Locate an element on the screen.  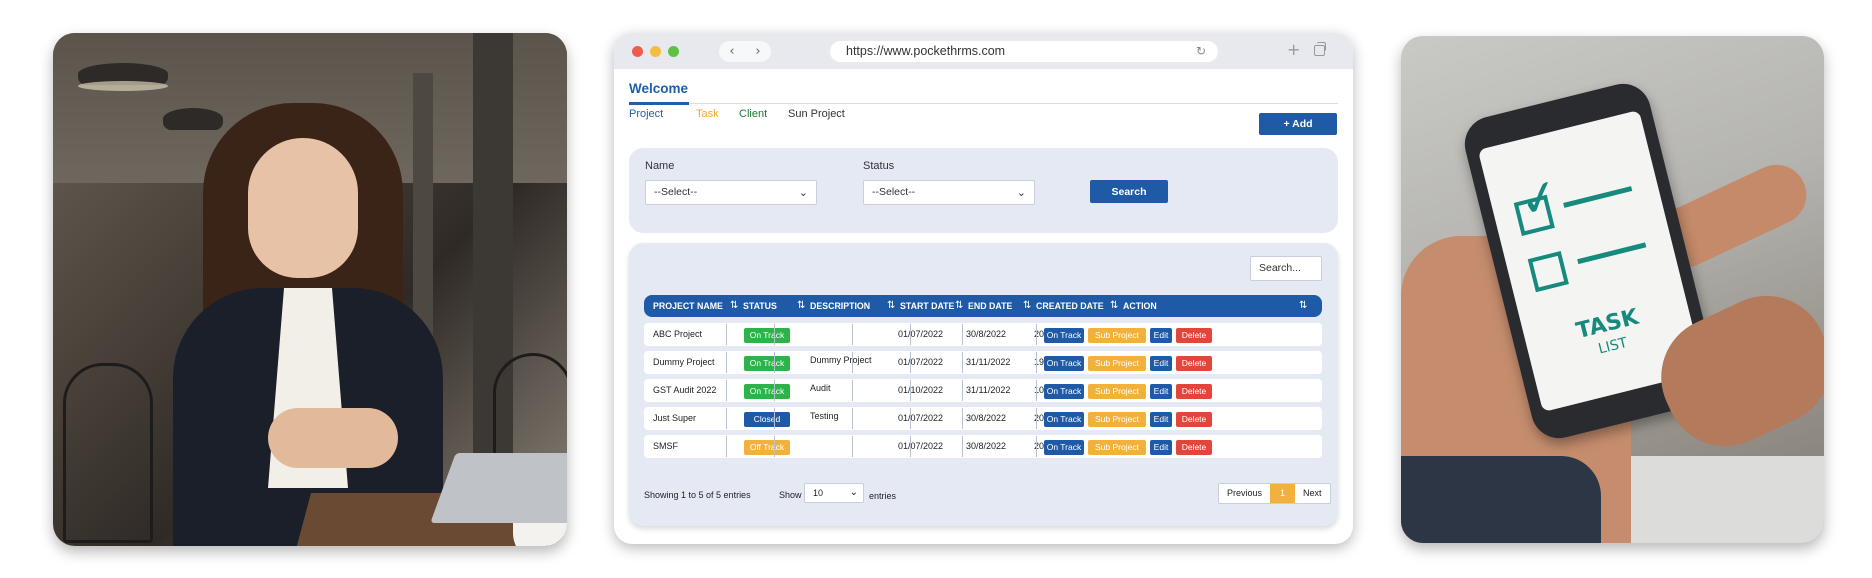
minimize-dot-icon is located at coordinates (655, 51).